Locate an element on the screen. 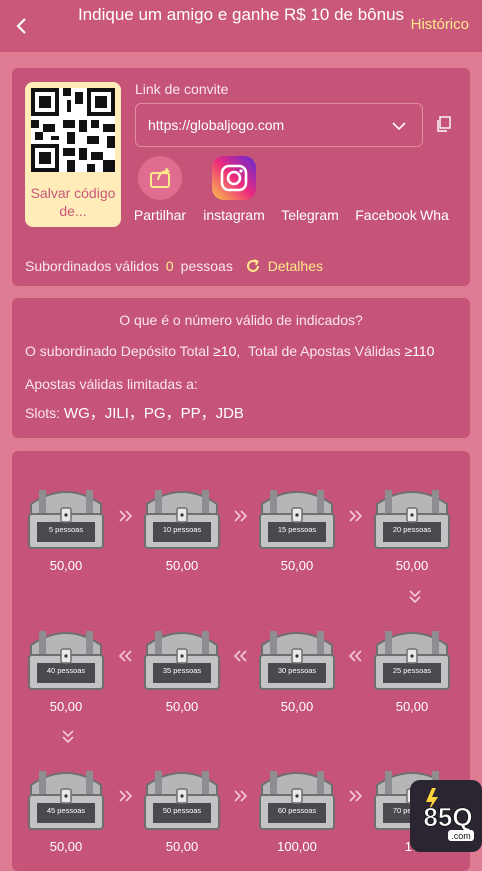 This screenshot has width=482, height=871. refresh-icon is located at coordinates (253, 266).